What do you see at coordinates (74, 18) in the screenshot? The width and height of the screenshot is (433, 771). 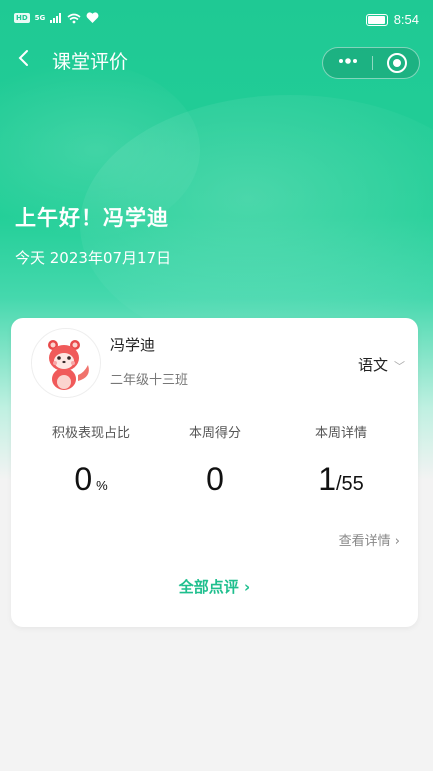 I see `wifi-icon` at bounding box center [74, 18].